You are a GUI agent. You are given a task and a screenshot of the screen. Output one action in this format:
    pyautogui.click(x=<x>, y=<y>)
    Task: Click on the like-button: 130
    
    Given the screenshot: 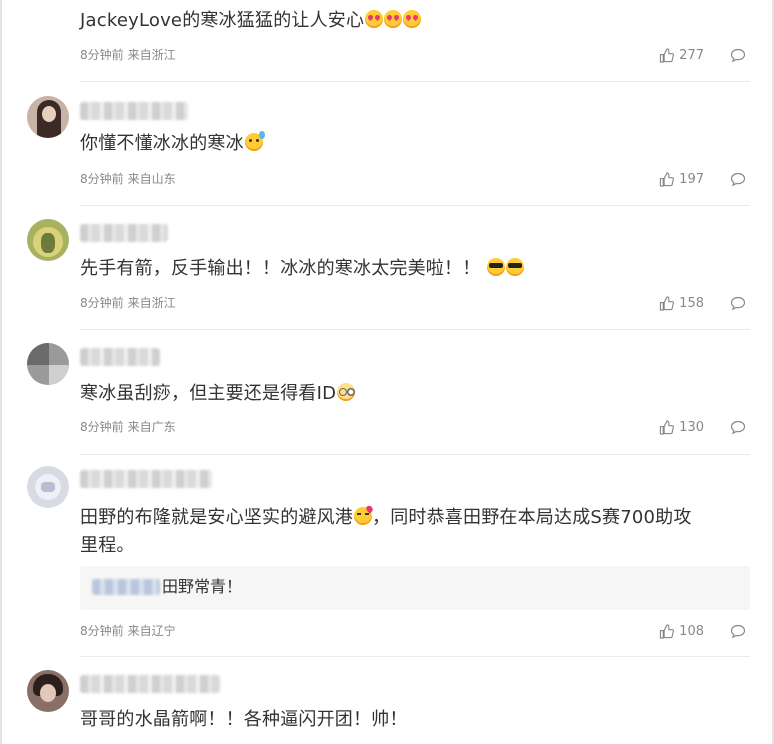 What is the action you would take?
    pyautogui.click(x=681, y=427)
    